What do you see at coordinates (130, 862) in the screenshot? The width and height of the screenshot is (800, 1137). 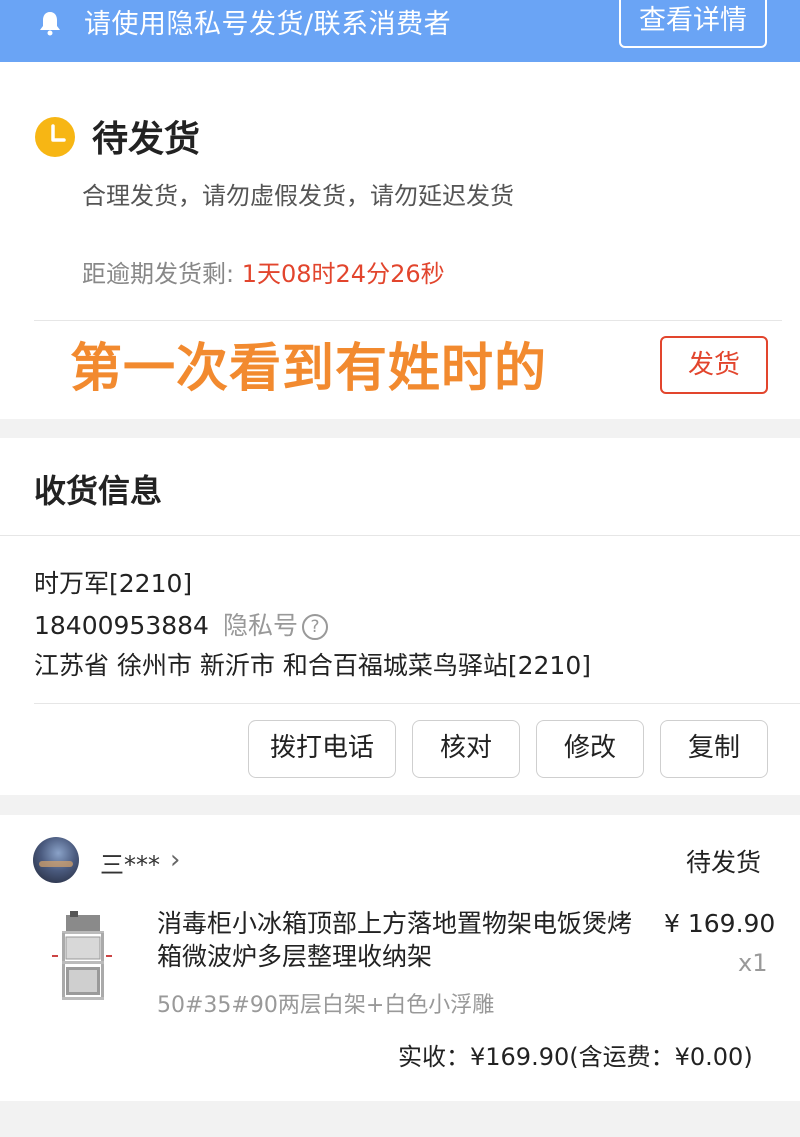 I see `buyer-name: 三***` at bounding box center [130, 862].